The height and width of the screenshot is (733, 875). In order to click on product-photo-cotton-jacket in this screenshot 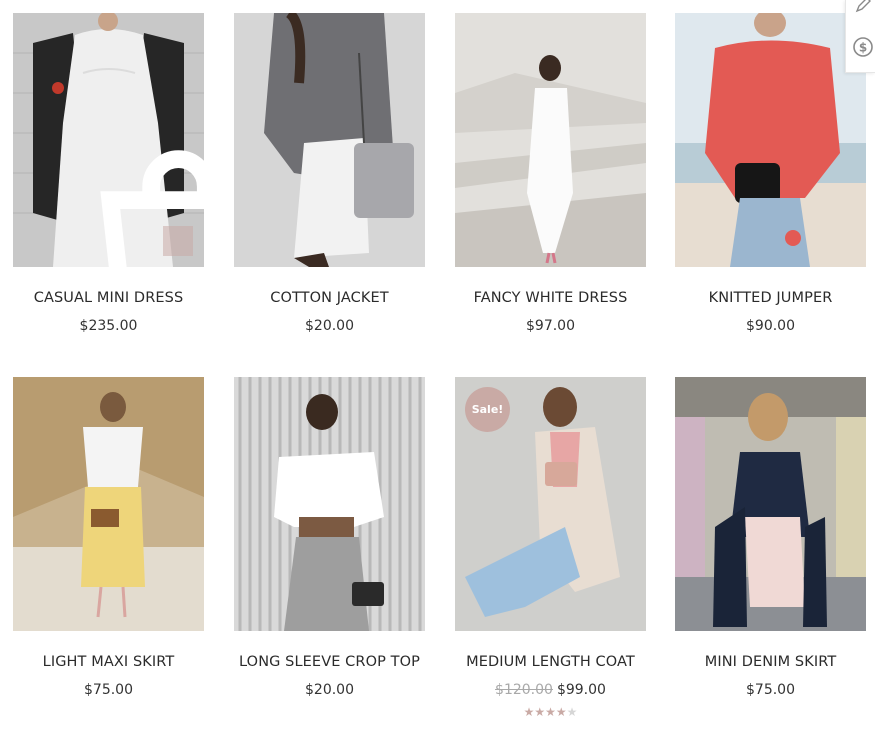, I will do `click(329, 140)`.